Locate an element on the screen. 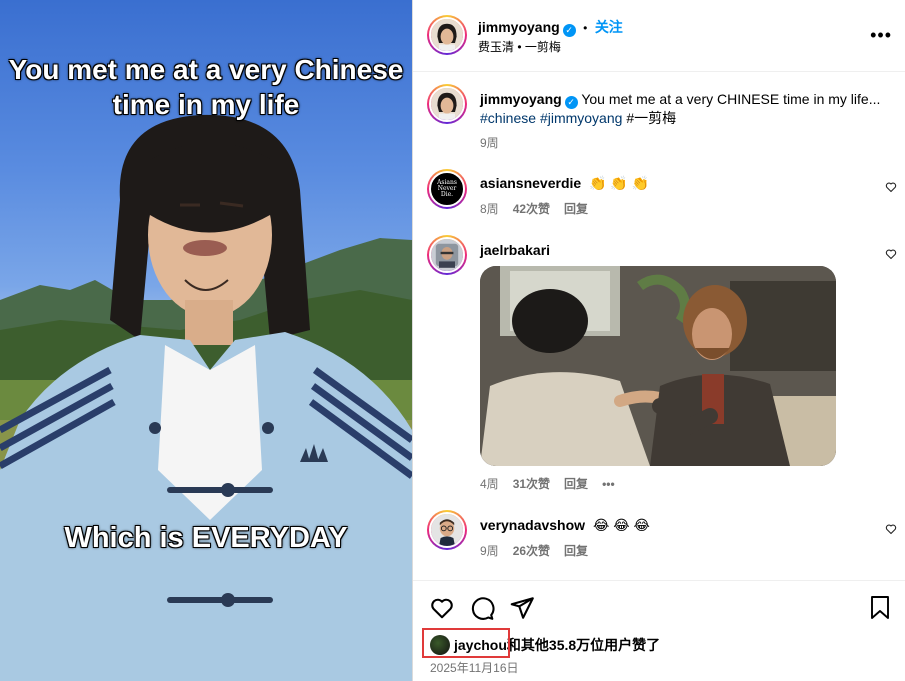  comment-age: 4周 is located at coordinates (489, 484).